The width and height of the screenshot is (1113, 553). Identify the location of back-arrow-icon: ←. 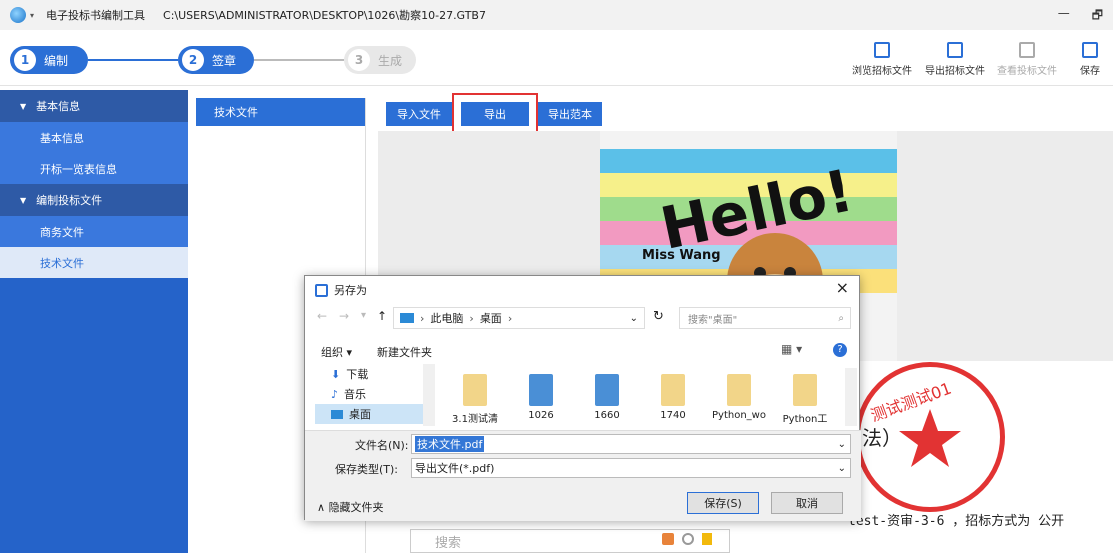
(322, 316).